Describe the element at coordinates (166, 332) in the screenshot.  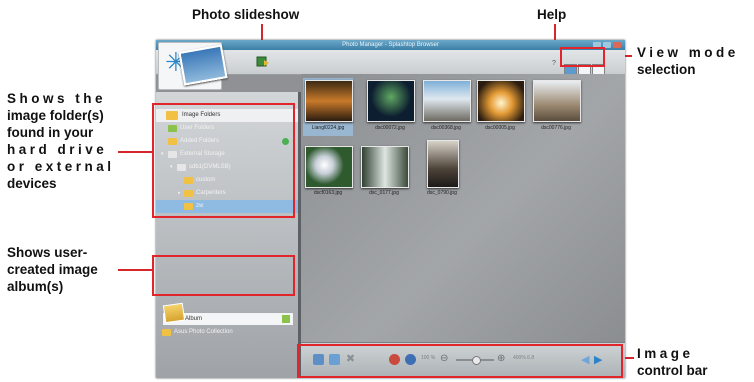
I see `collection-icon` at that location.